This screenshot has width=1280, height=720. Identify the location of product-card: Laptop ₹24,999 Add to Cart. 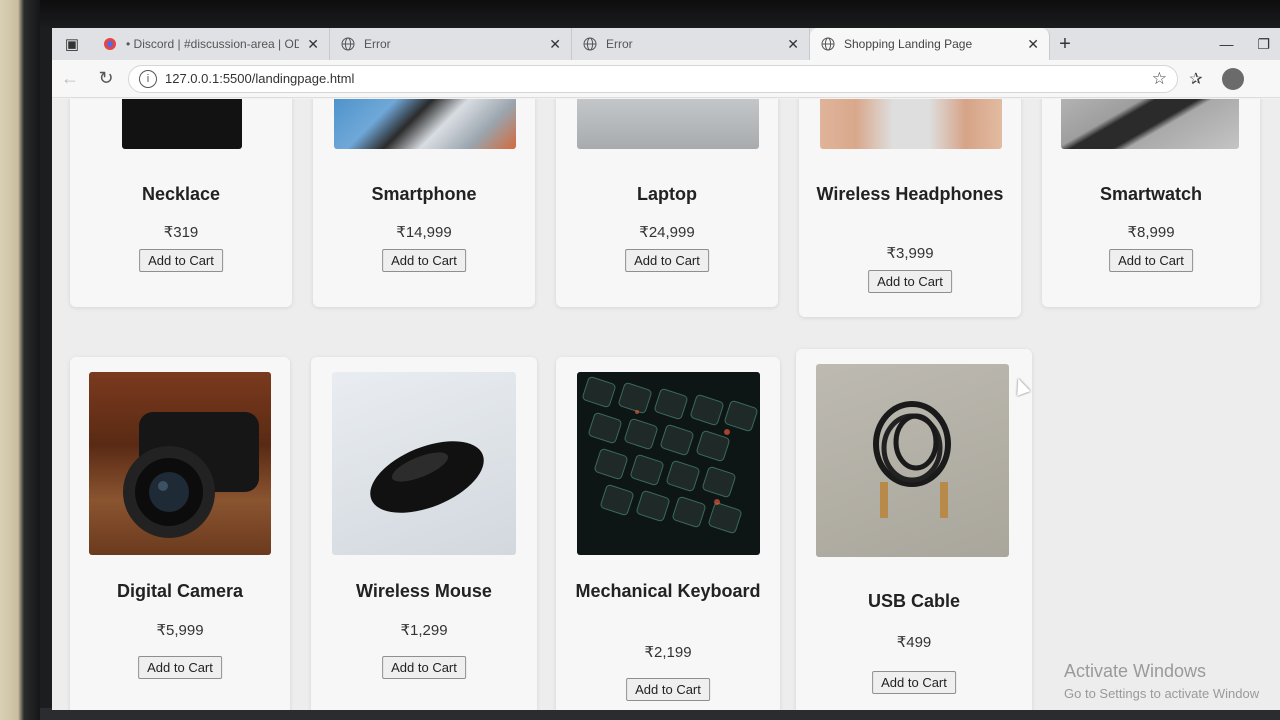
(667, 203).